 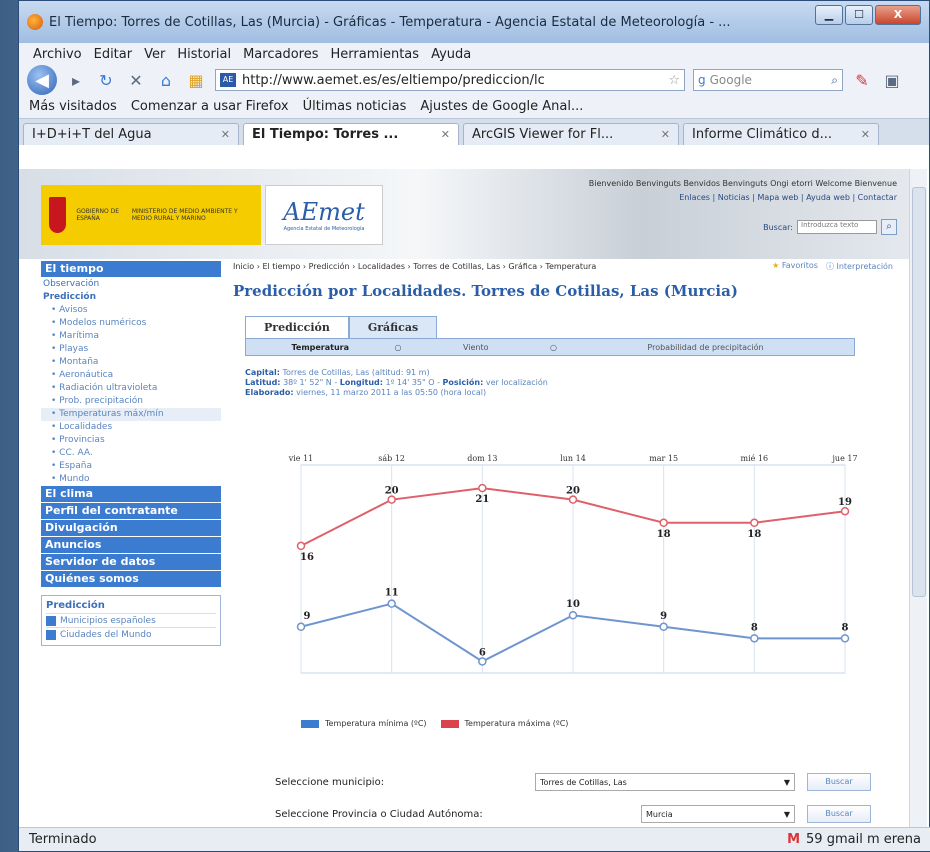 I want to click on favoritos-link: ★ Favoritos, so click(x=795, y=266).